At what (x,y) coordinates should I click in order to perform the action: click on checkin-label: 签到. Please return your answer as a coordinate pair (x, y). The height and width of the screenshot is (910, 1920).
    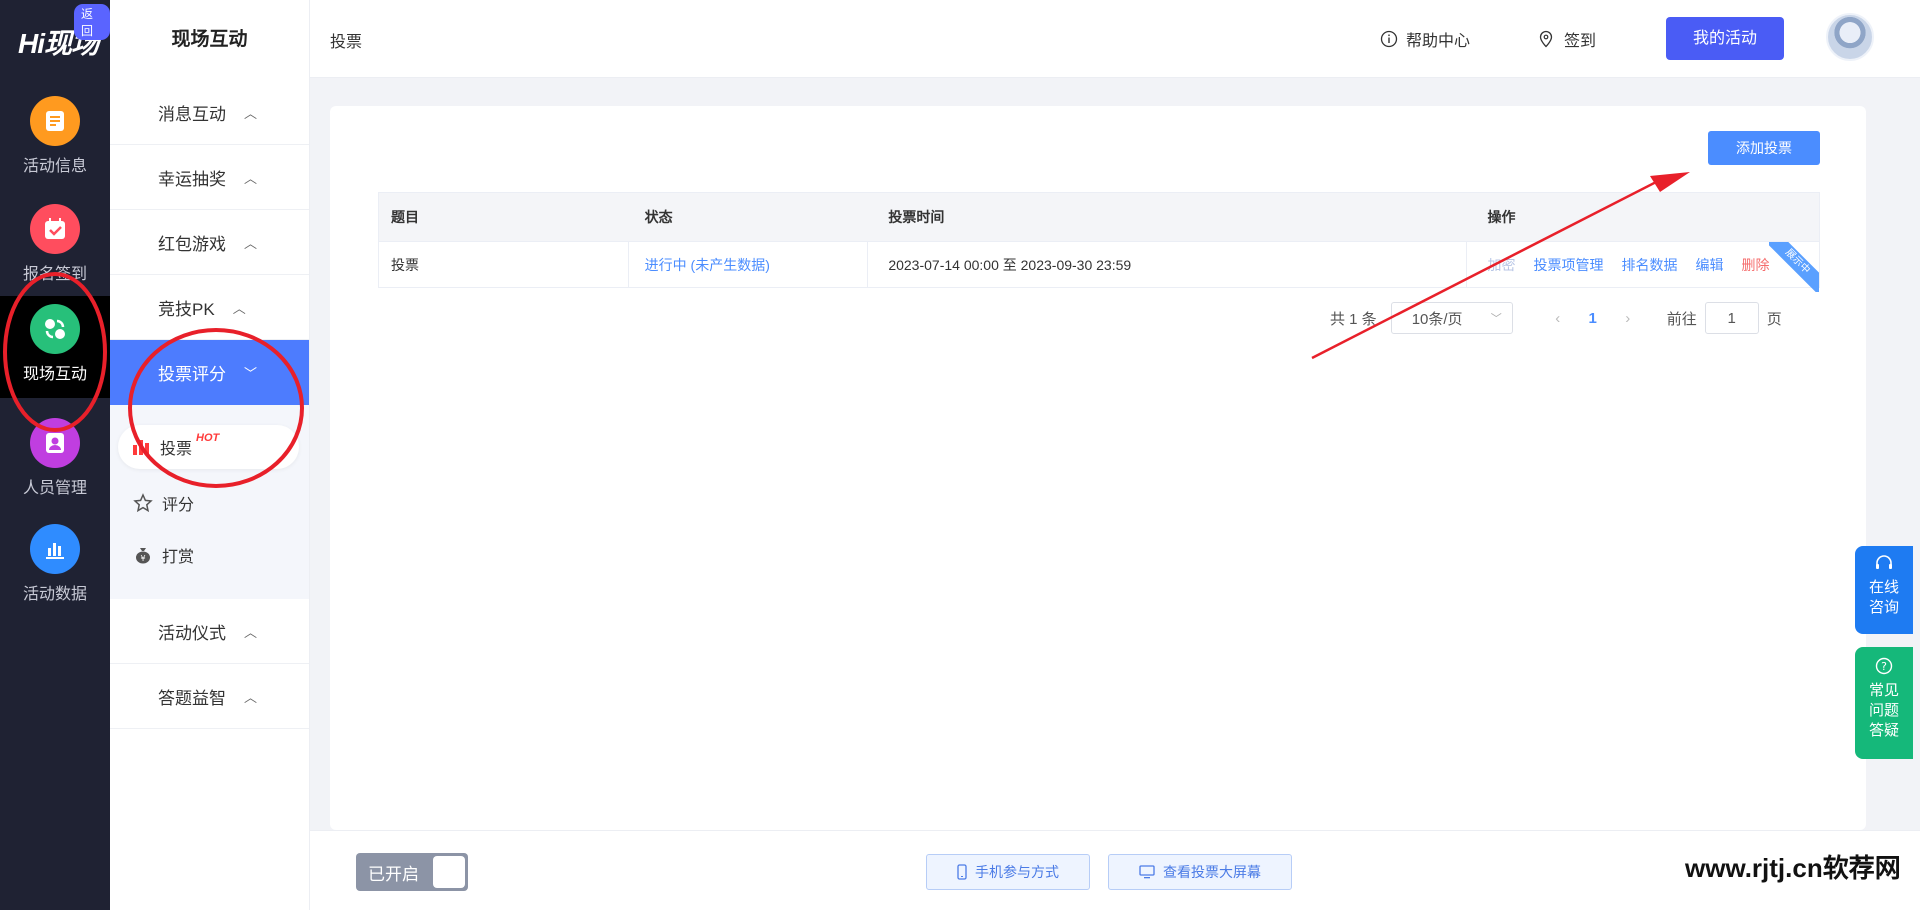
    Looking at the image, I should click on (1580, 41).